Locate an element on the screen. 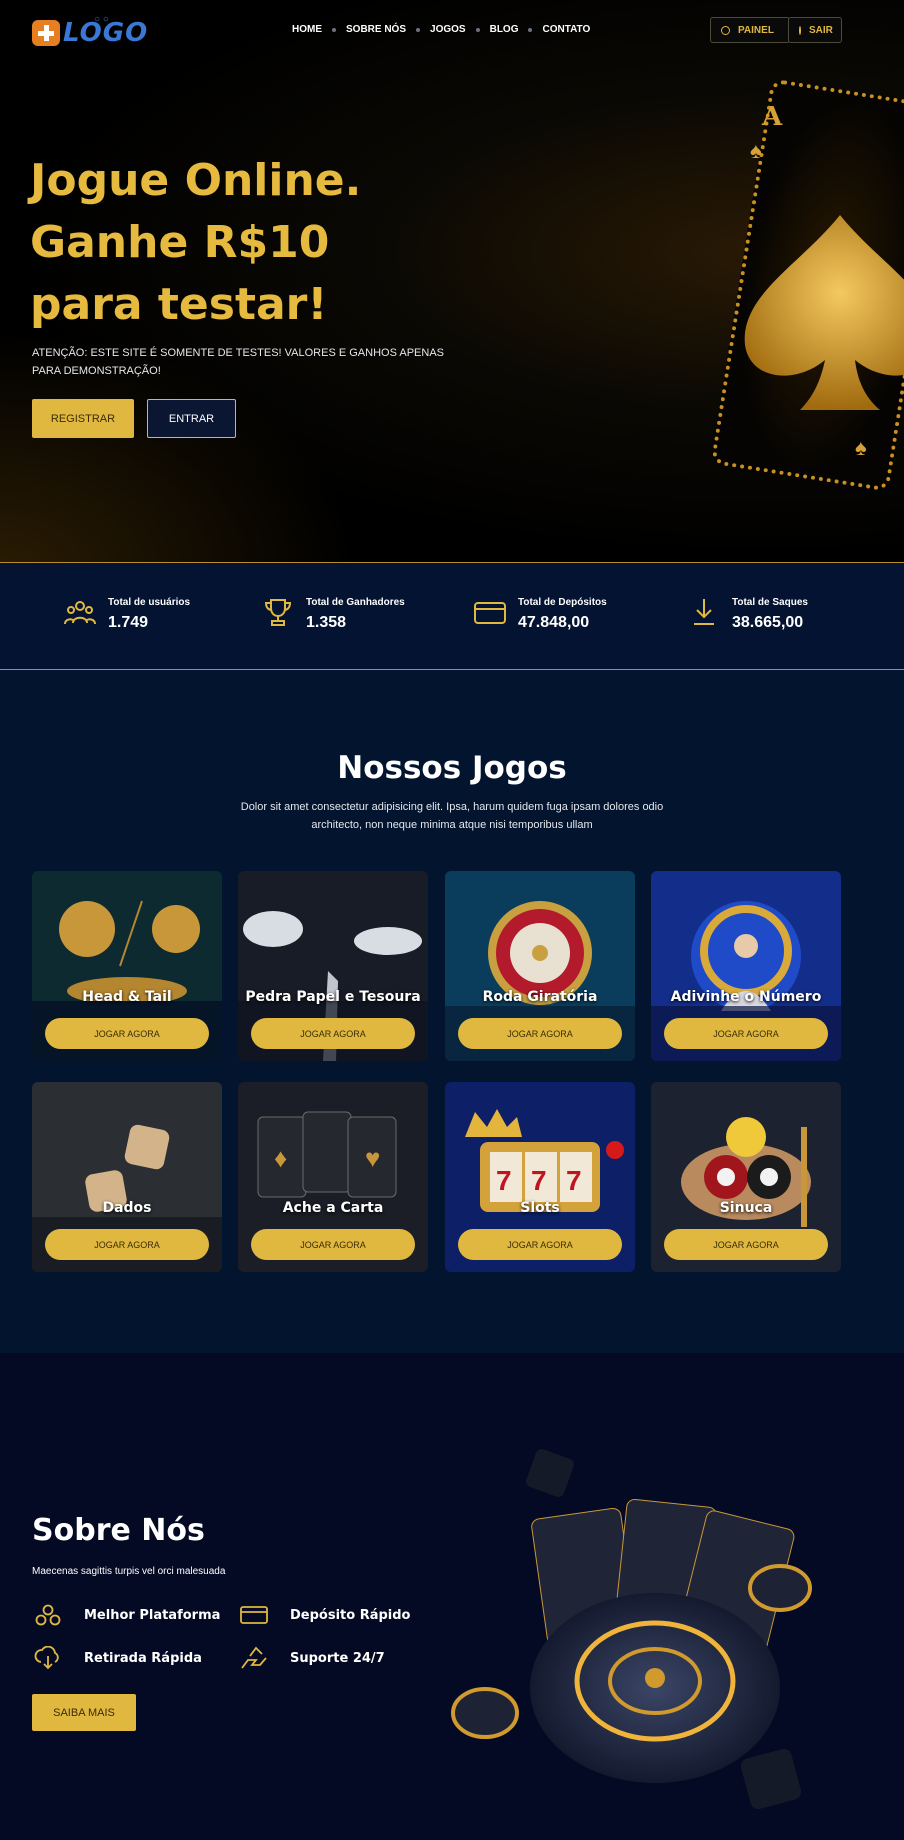  nav-blog: BLOG is located at coordinates (504, 29).